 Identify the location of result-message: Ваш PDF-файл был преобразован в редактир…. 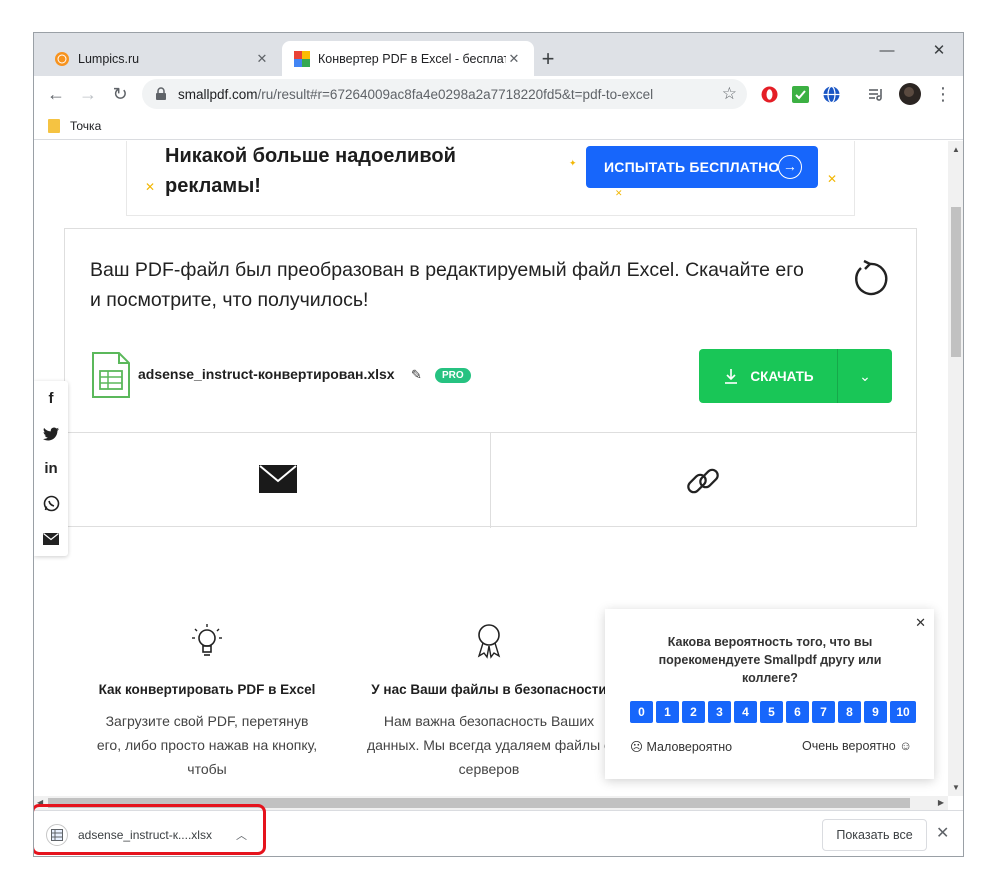
(447, 285).